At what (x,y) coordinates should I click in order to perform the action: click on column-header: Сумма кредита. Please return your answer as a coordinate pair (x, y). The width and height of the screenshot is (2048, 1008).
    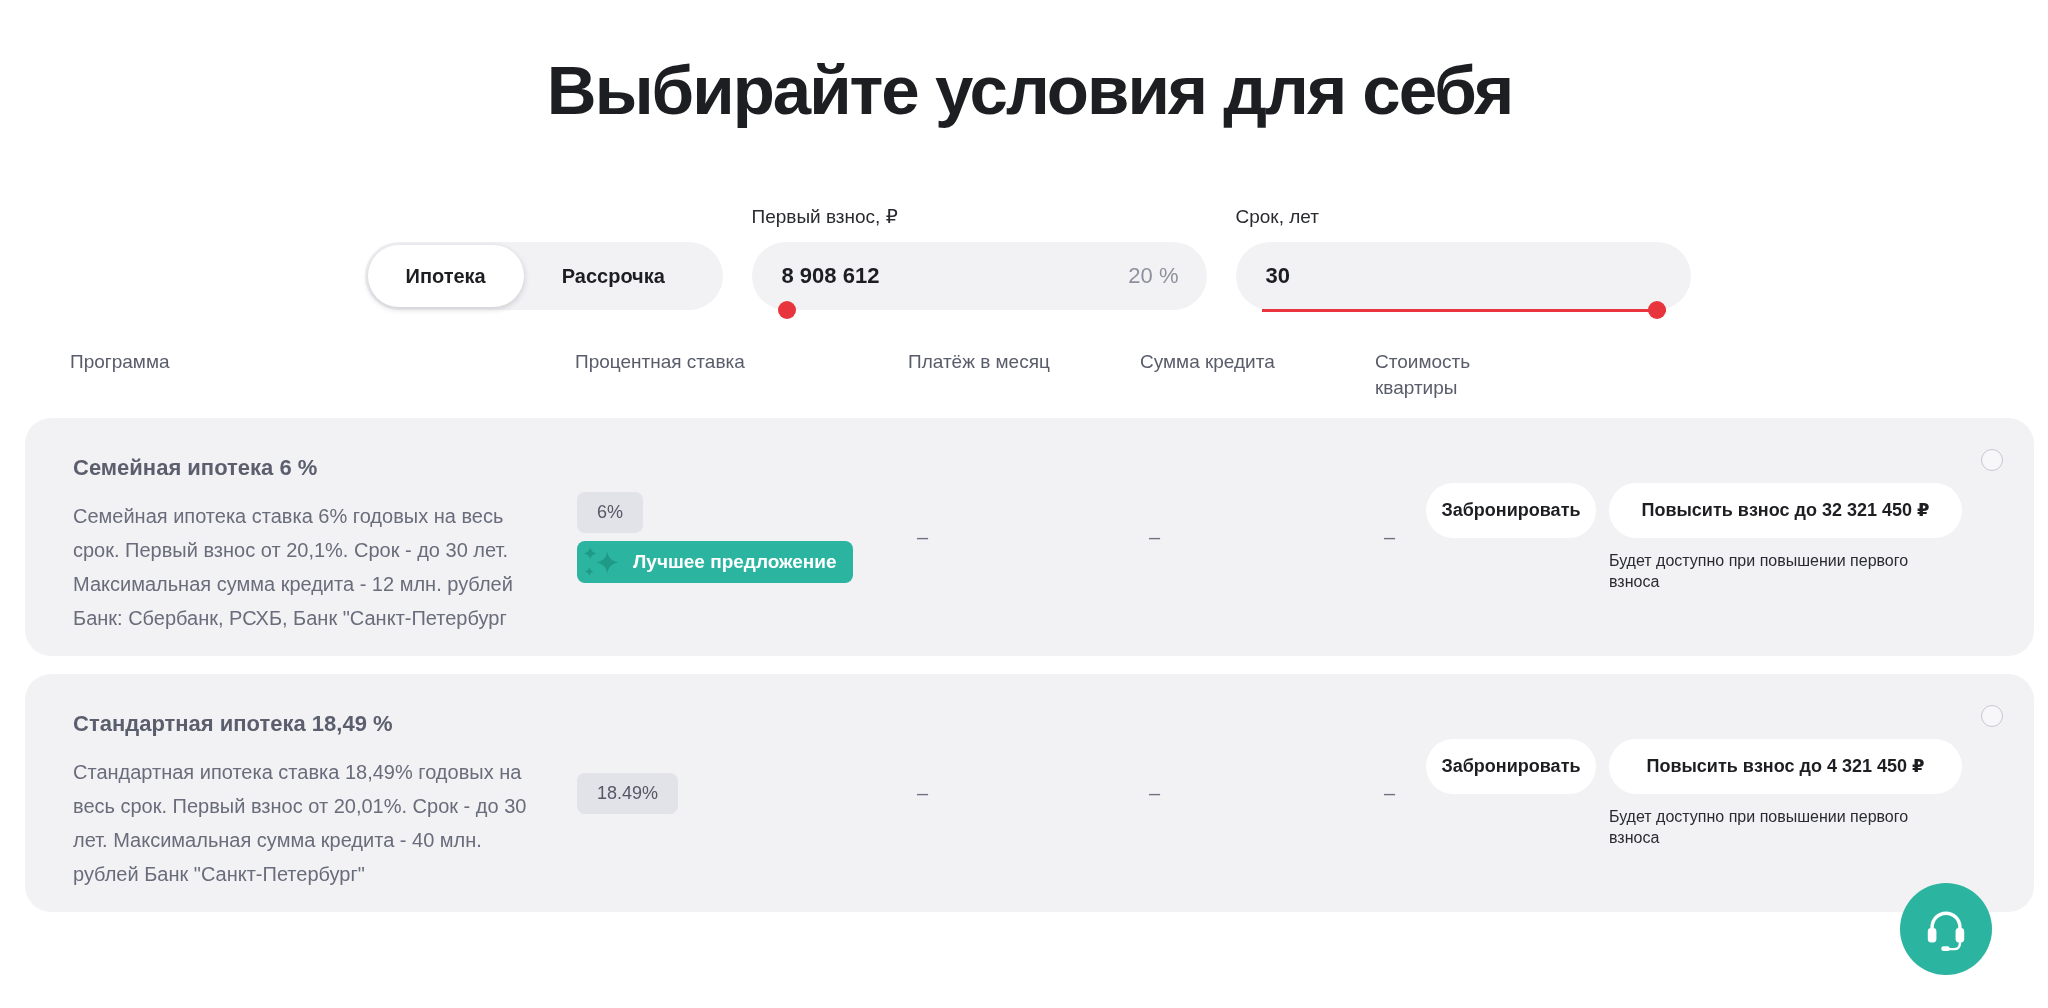
    Looking at the image, I should click on (1207, 362).